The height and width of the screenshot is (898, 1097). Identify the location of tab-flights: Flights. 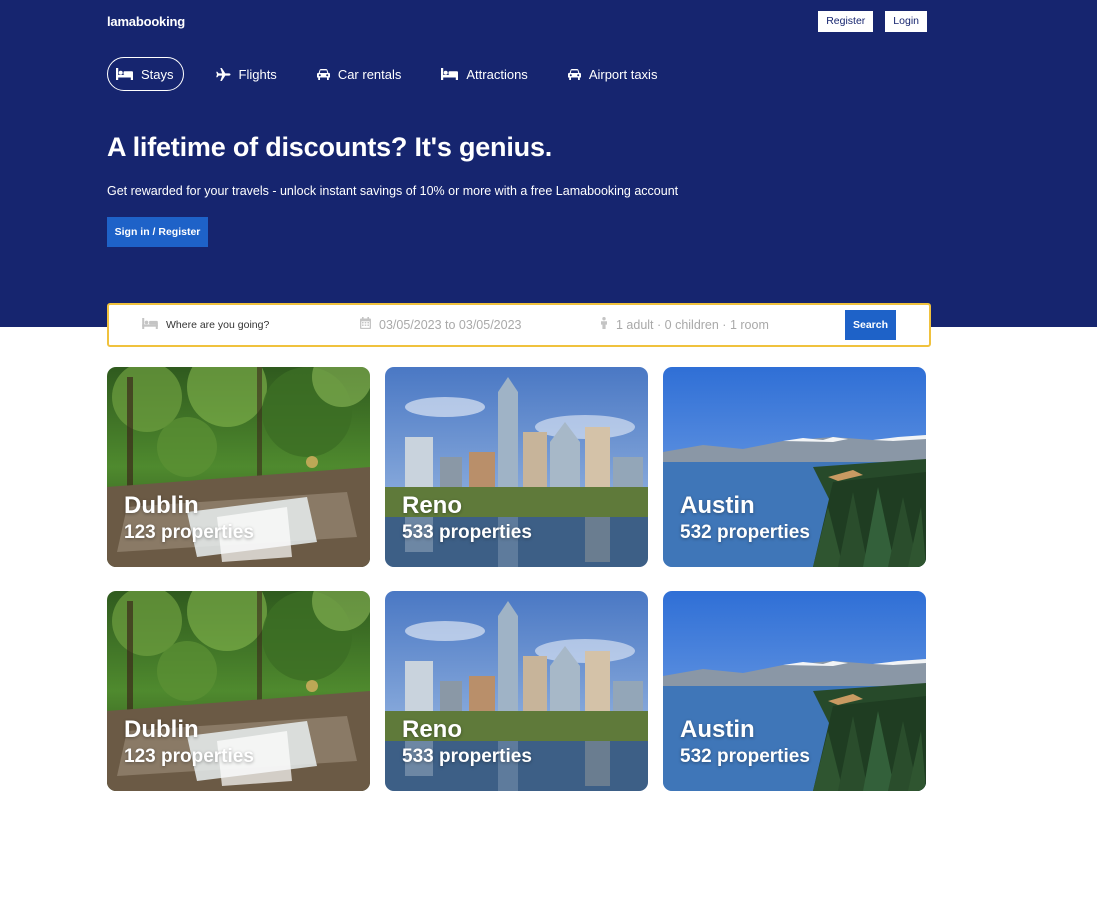
(246, 74).